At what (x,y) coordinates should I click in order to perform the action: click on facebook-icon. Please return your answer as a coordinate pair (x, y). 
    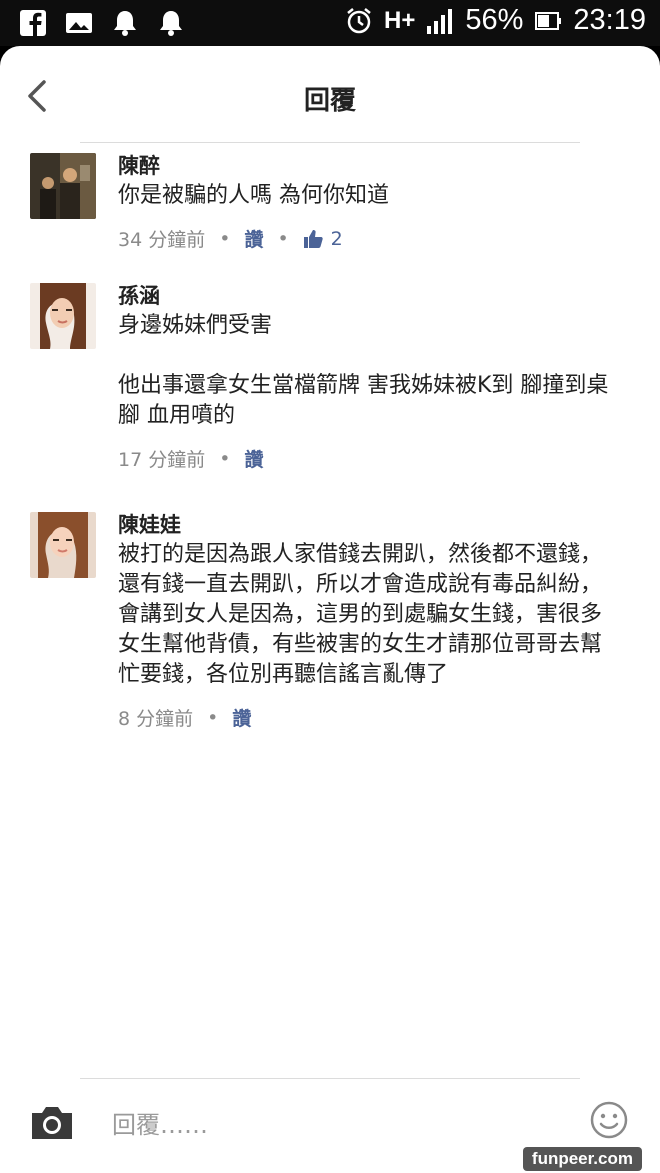
    Looking at the image, I should click on (33, 23).